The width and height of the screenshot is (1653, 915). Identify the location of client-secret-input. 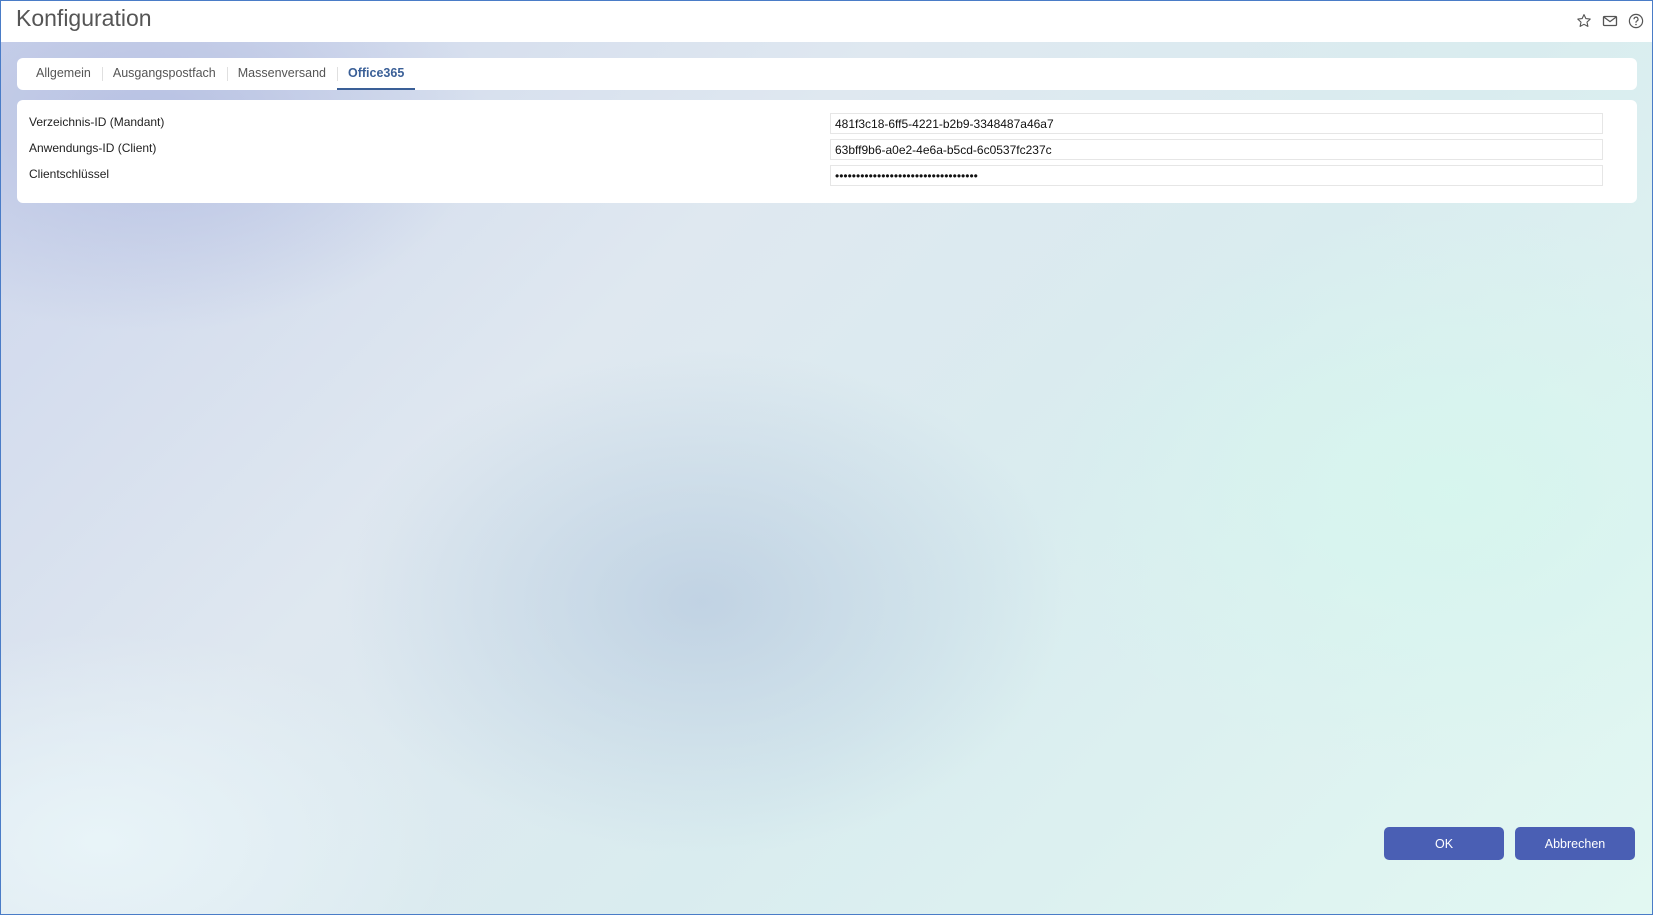
(1216, 175).